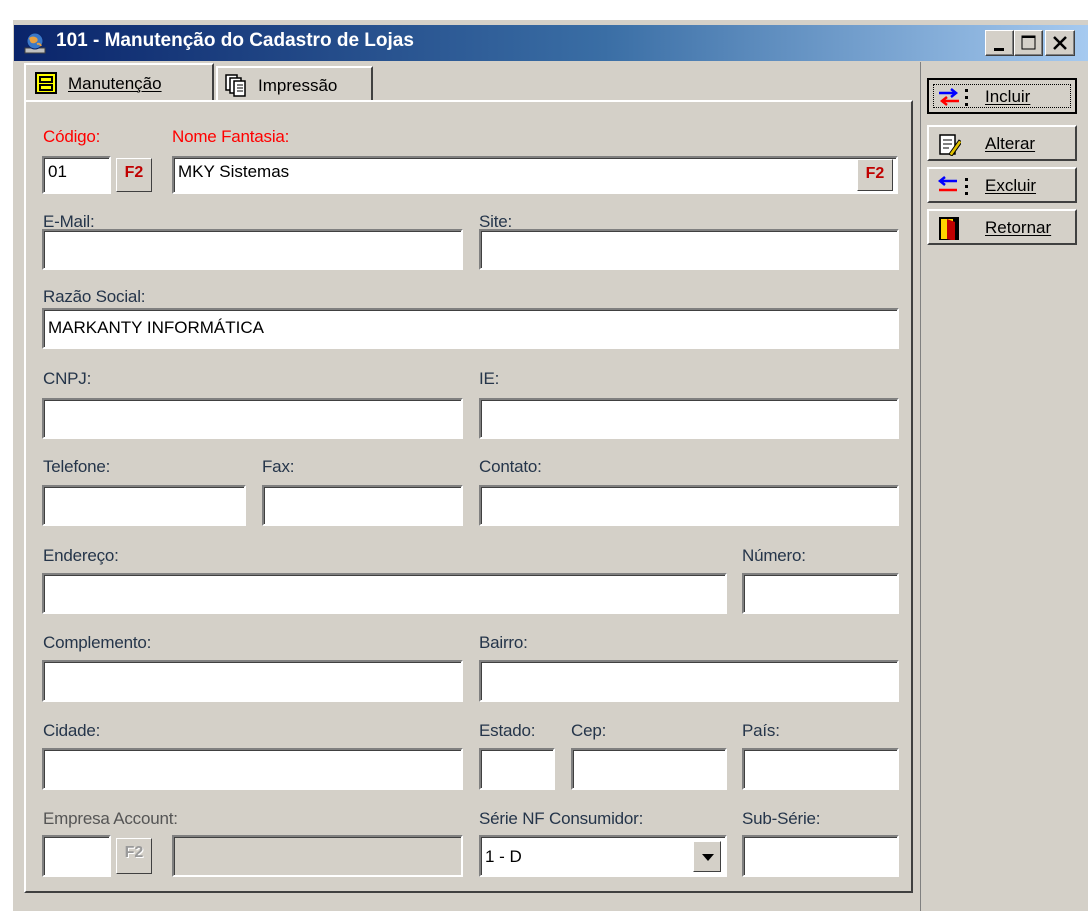  What do you see at coordinates (97, 642) in the screenshot?
I see `complemento-label: Complemento:` at bounding box center [97, 642].